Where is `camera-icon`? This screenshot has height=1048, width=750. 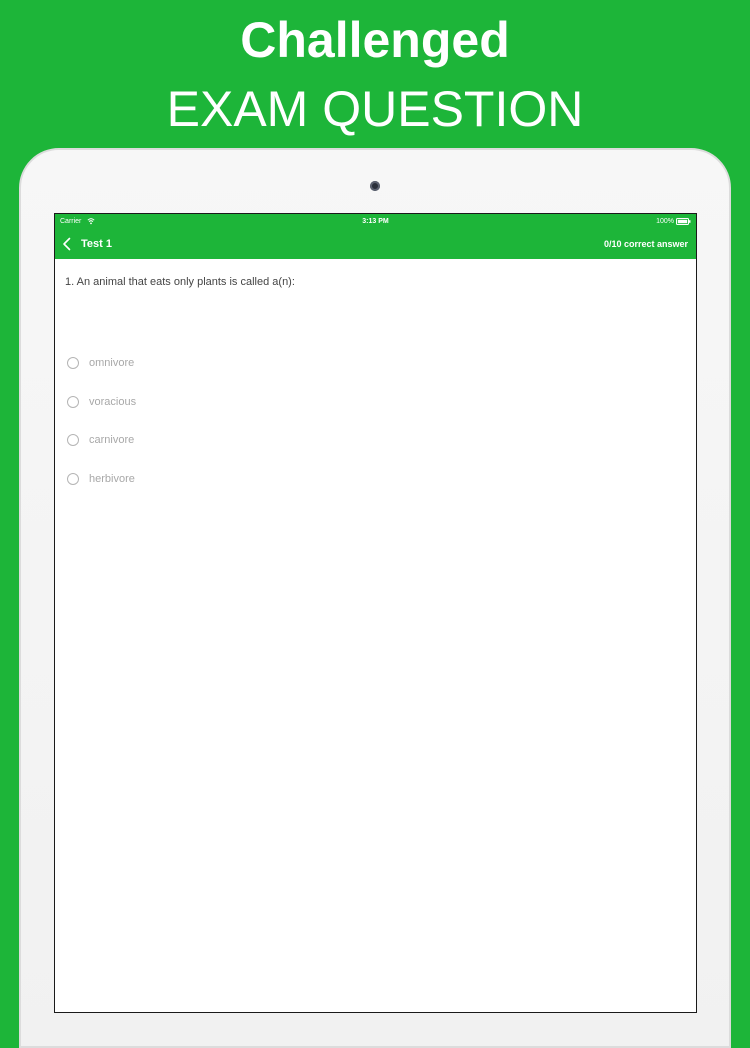
camera-icon is located at coordinates (375, 186).